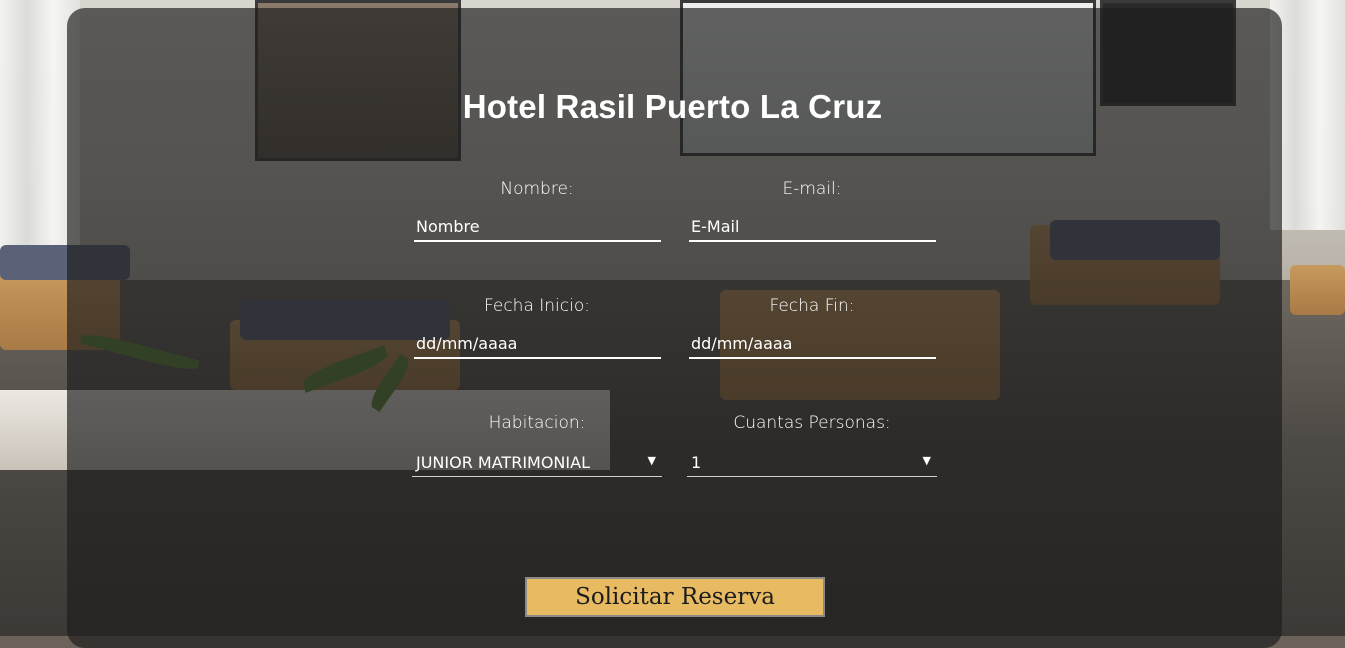 The image size is (1345, 648). I want to click on hotel-title: Hotel Rasil Puerto La Cruz, so click(672, 106).